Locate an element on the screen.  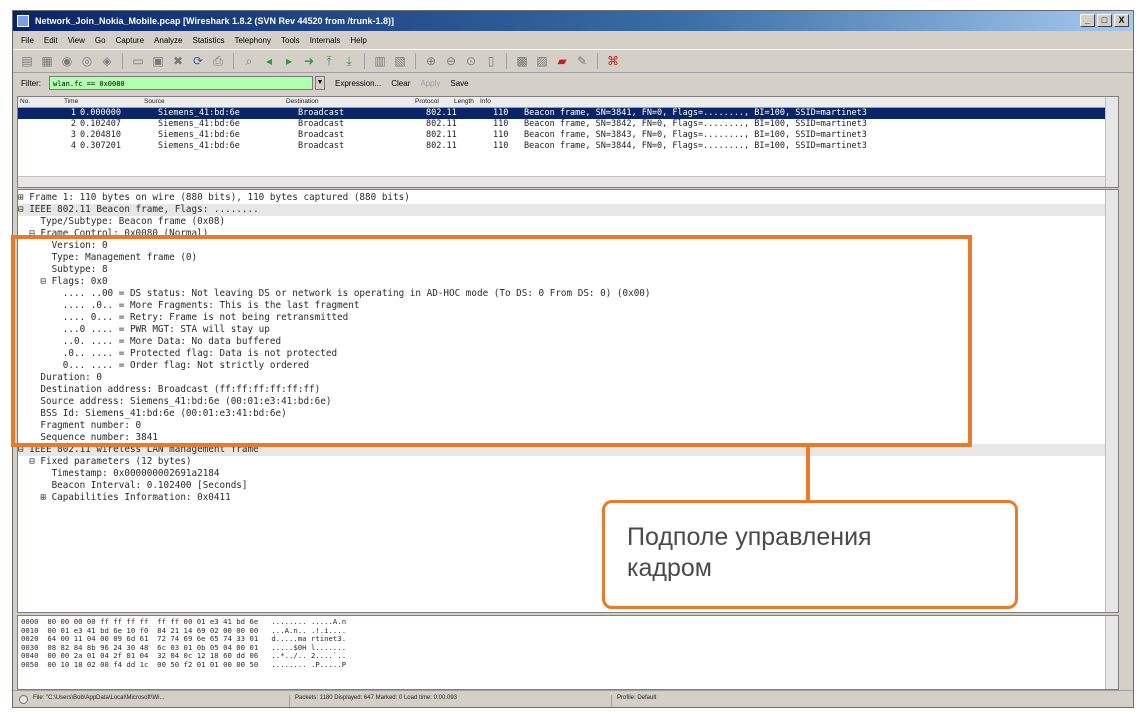
first-packet-icon: ⤒ is located at coordinates (329, 61).